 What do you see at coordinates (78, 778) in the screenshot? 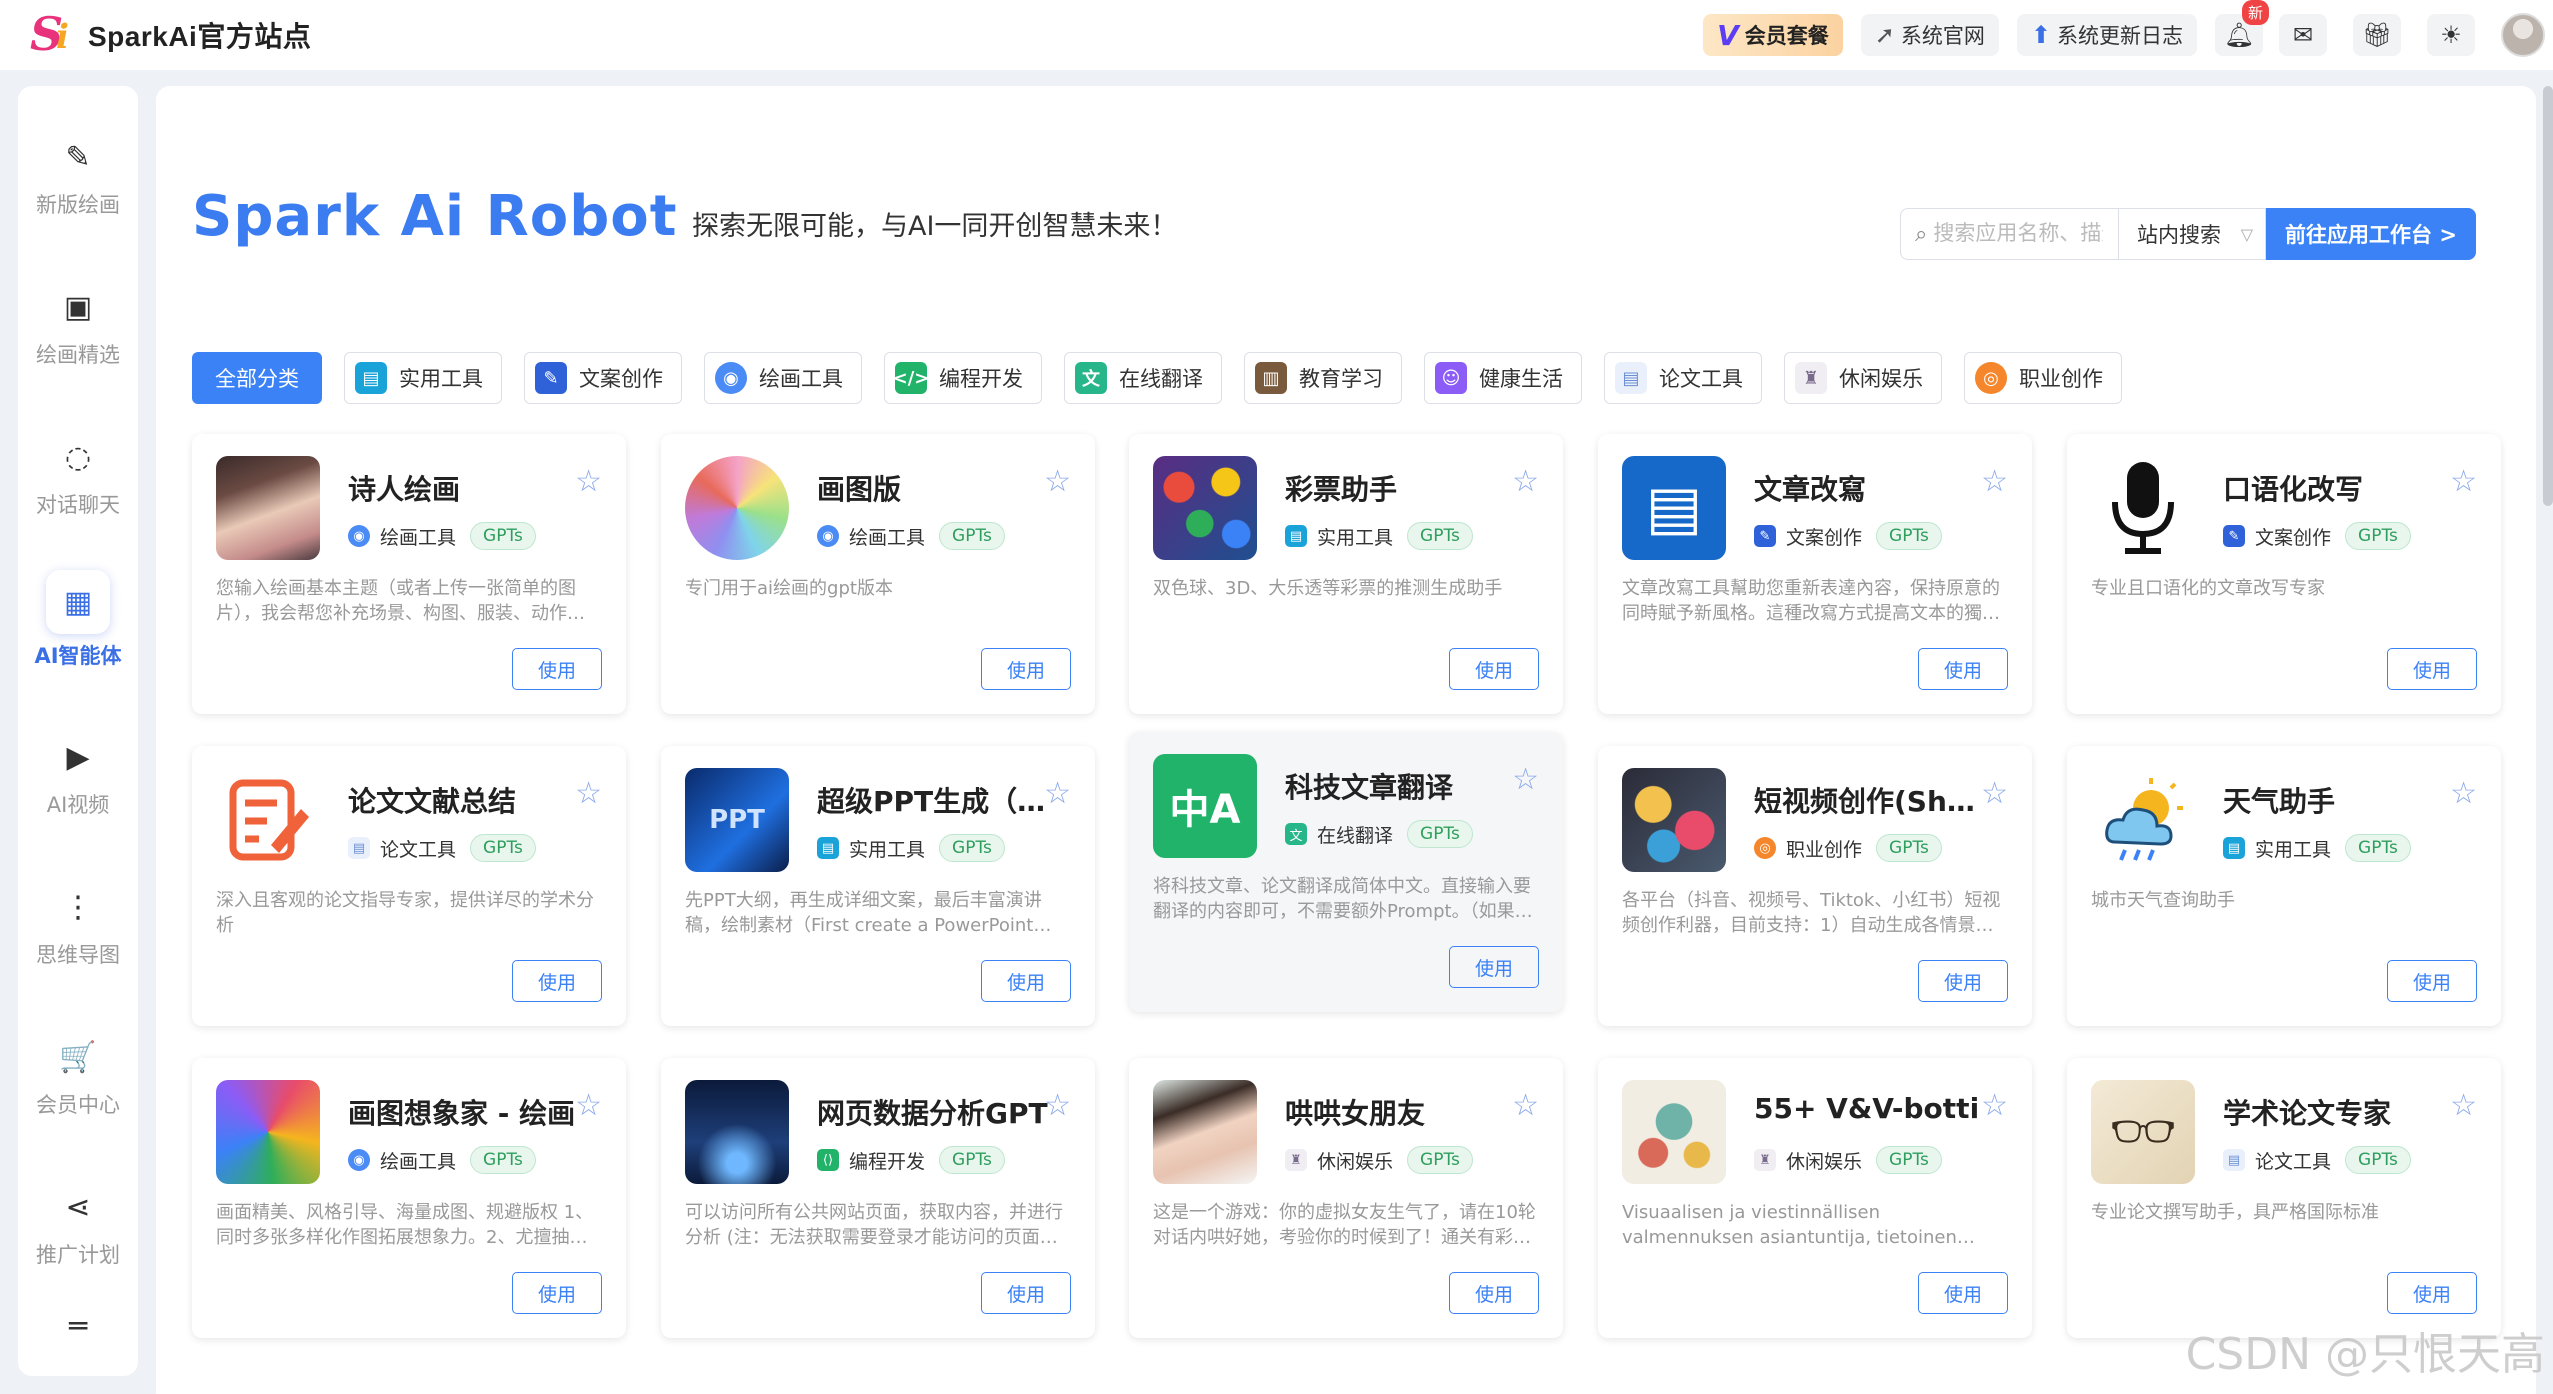
I see `sidebar-item-ai-video: ▶ AI视频` at bounding box center [78, 778].